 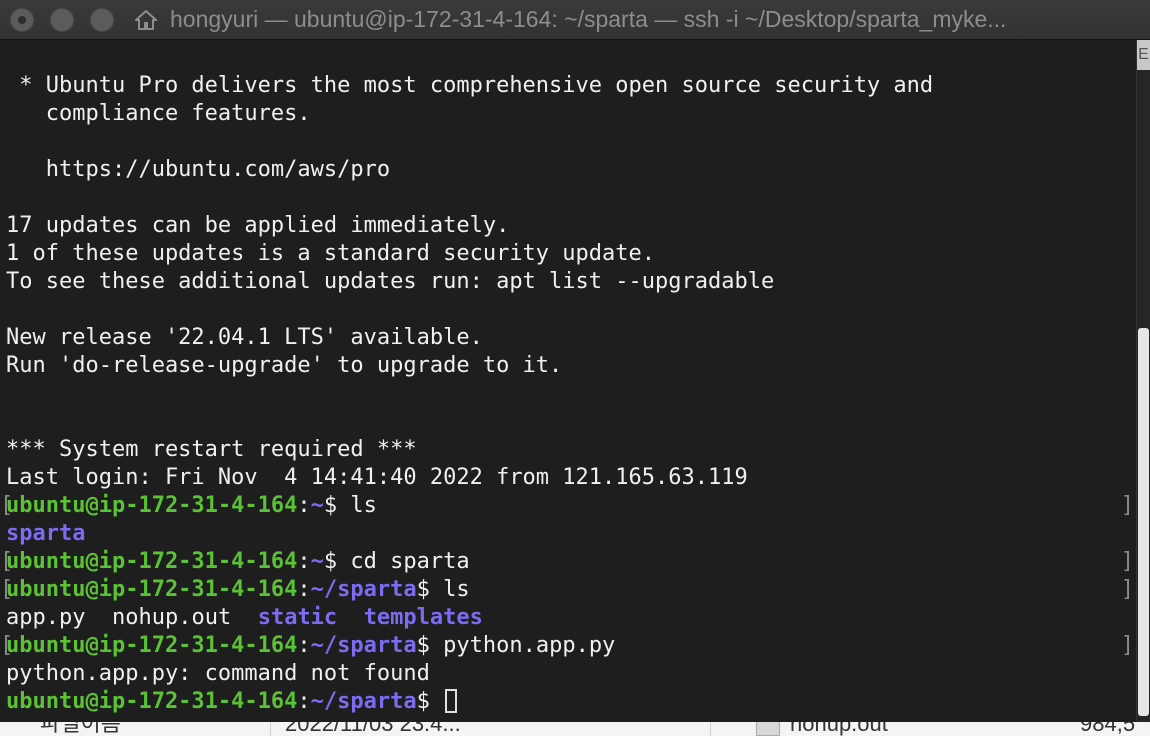 I want to click on command-text: python.app.py, so click(x=522, y=645).